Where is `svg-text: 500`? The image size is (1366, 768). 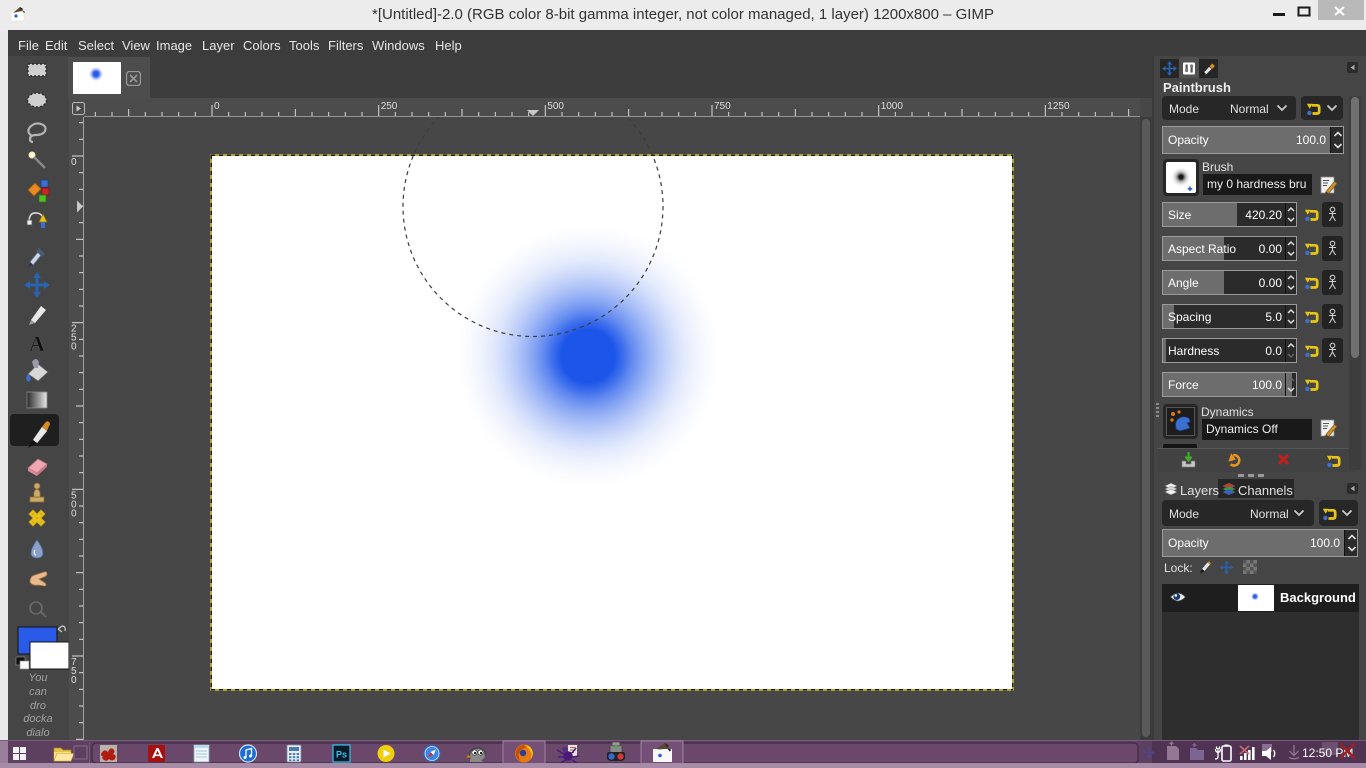
svg-text: 500 is located at coordinates (555, 106).